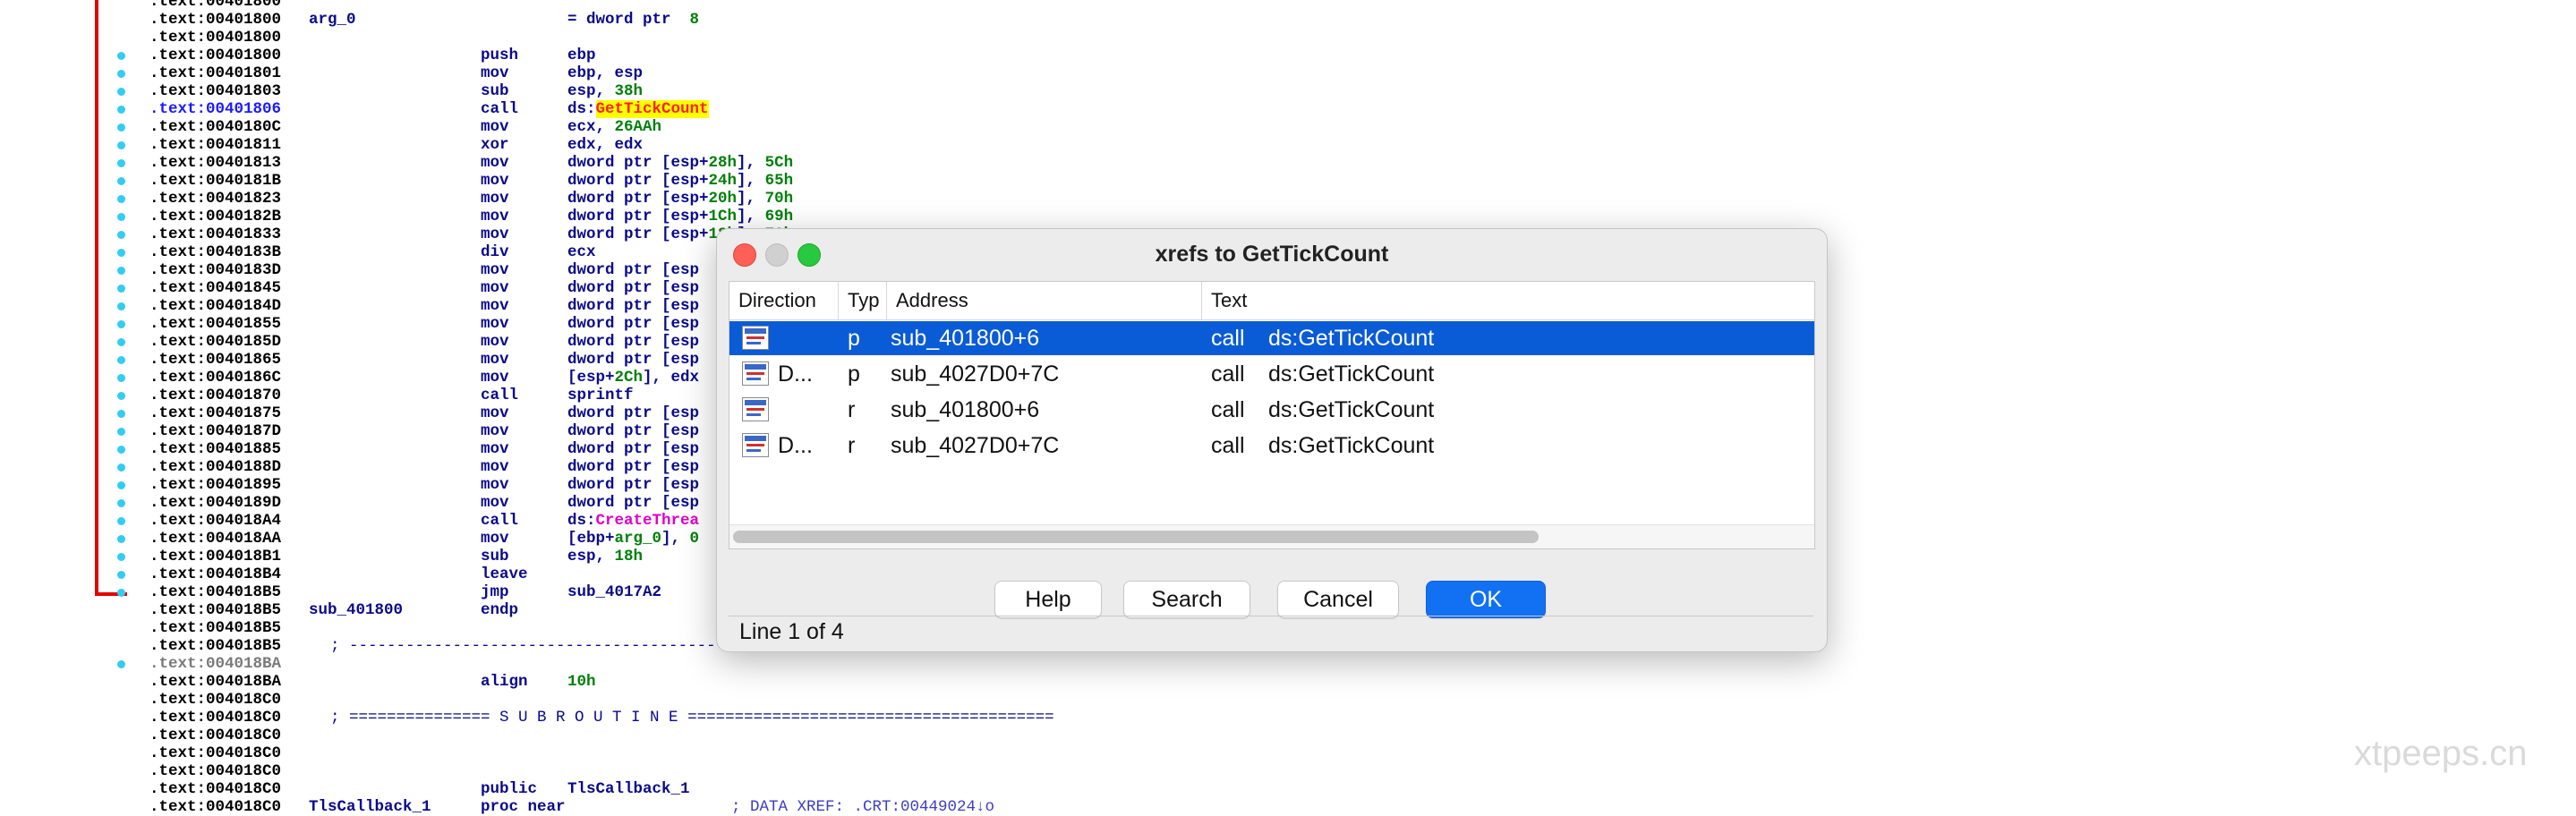 Image resolution: width=2576 pixels, height=816 pixels. I want to click on operand-token: dword ptr [esp+, so click(638, 234).